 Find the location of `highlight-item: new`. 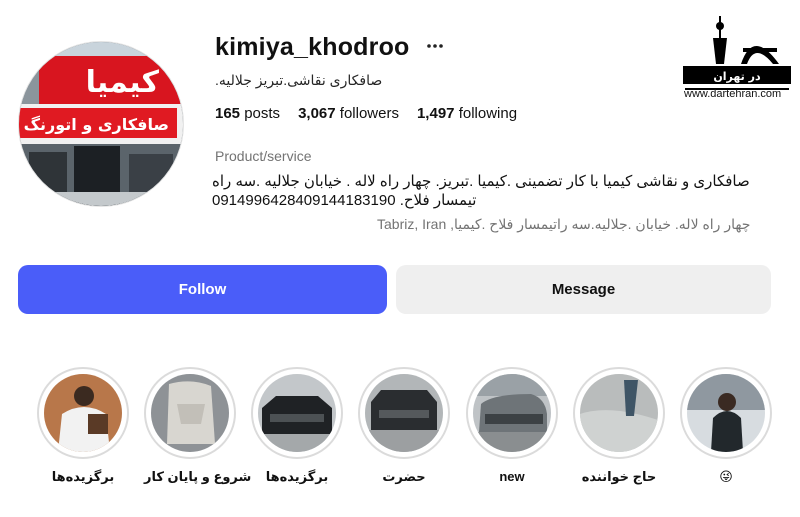

highlight-item: new is located at coordinates (512, 425).